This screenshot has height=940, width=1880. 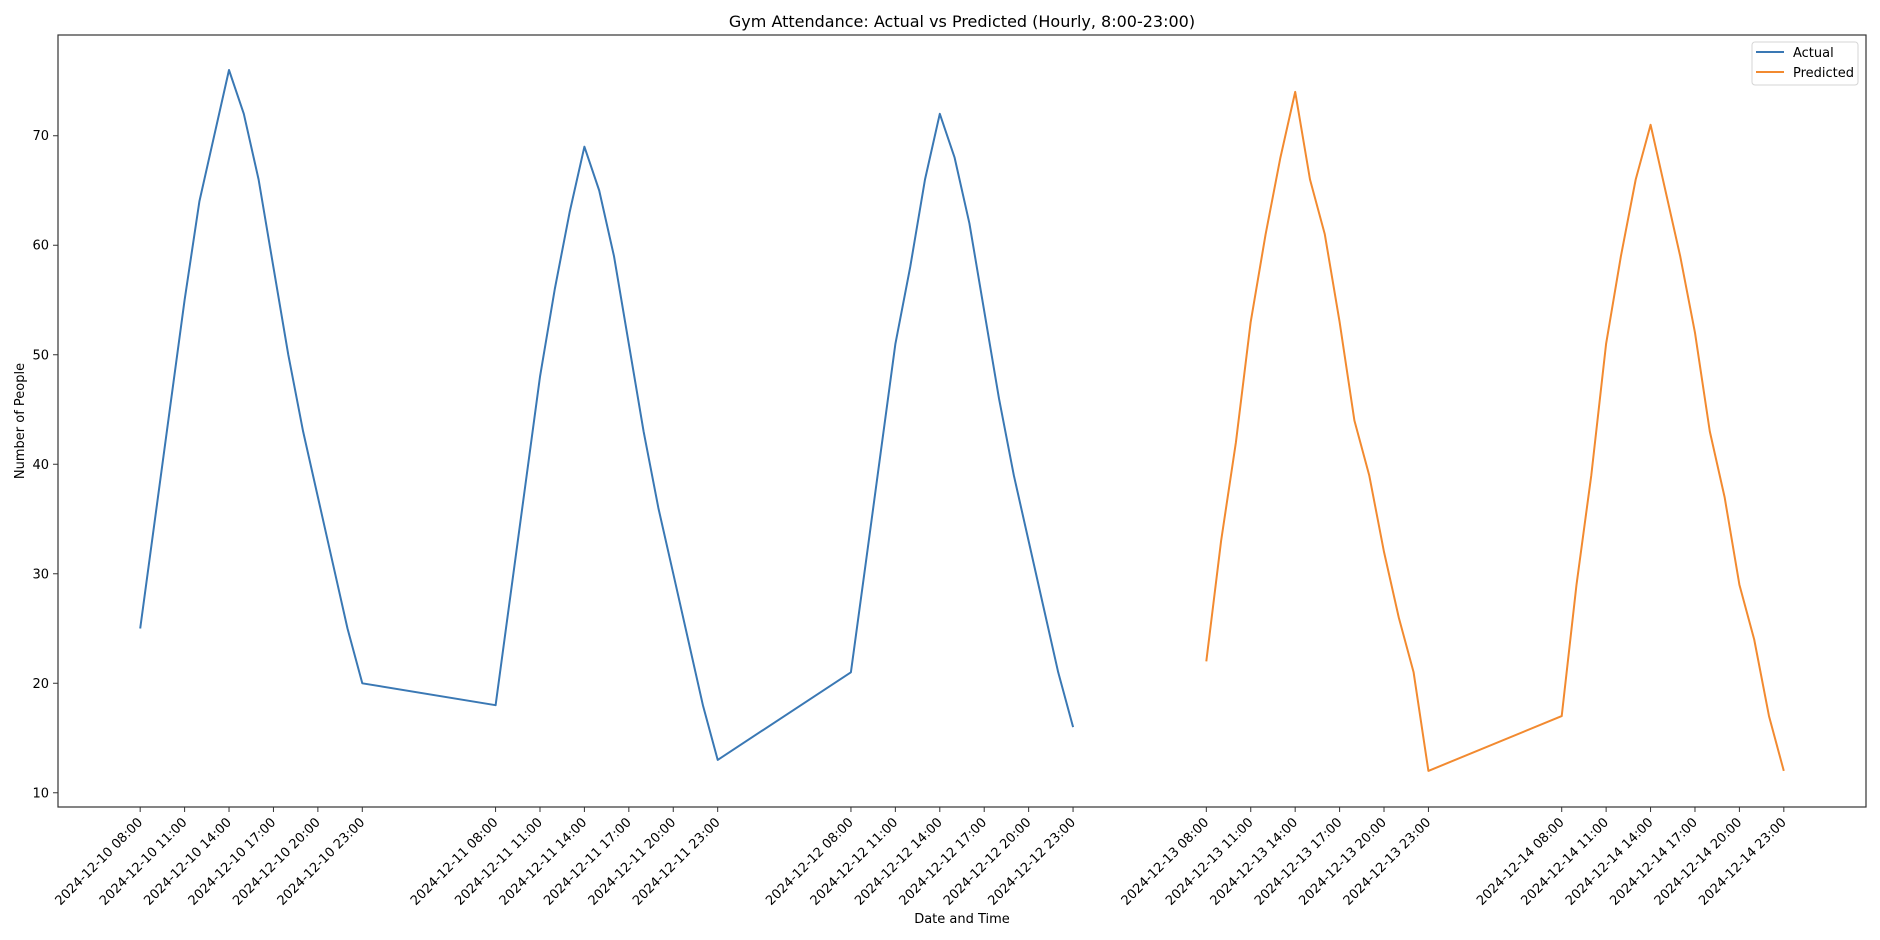 I want to click on x-tick-label: 2024-12-10 23:00, so click(x=321, y=861).